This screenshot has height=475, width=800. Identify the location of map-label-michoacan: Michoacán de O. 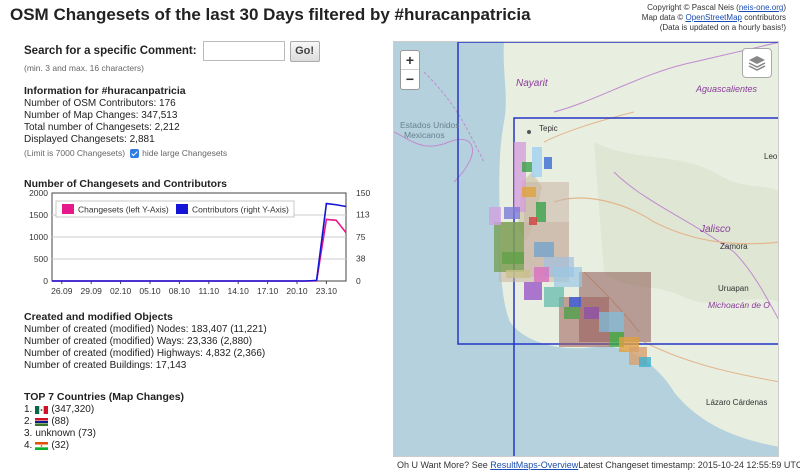
(739, 305).